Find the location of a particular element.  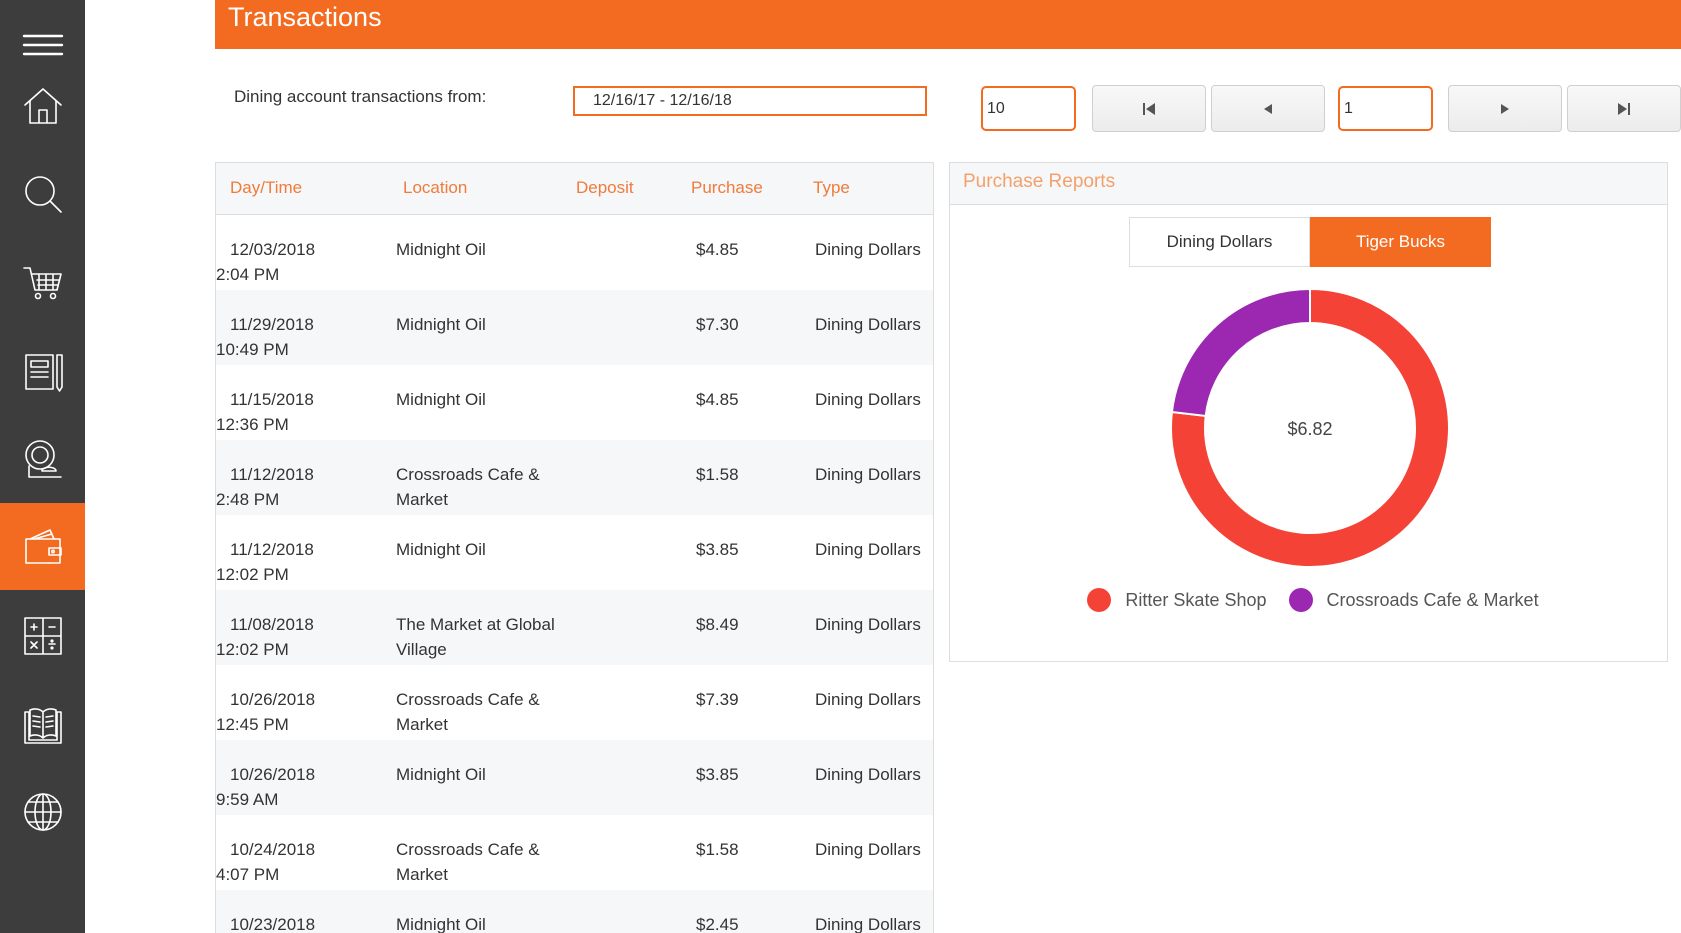

transaction-time: 2:04 PM is located at coordinates (248, 274).